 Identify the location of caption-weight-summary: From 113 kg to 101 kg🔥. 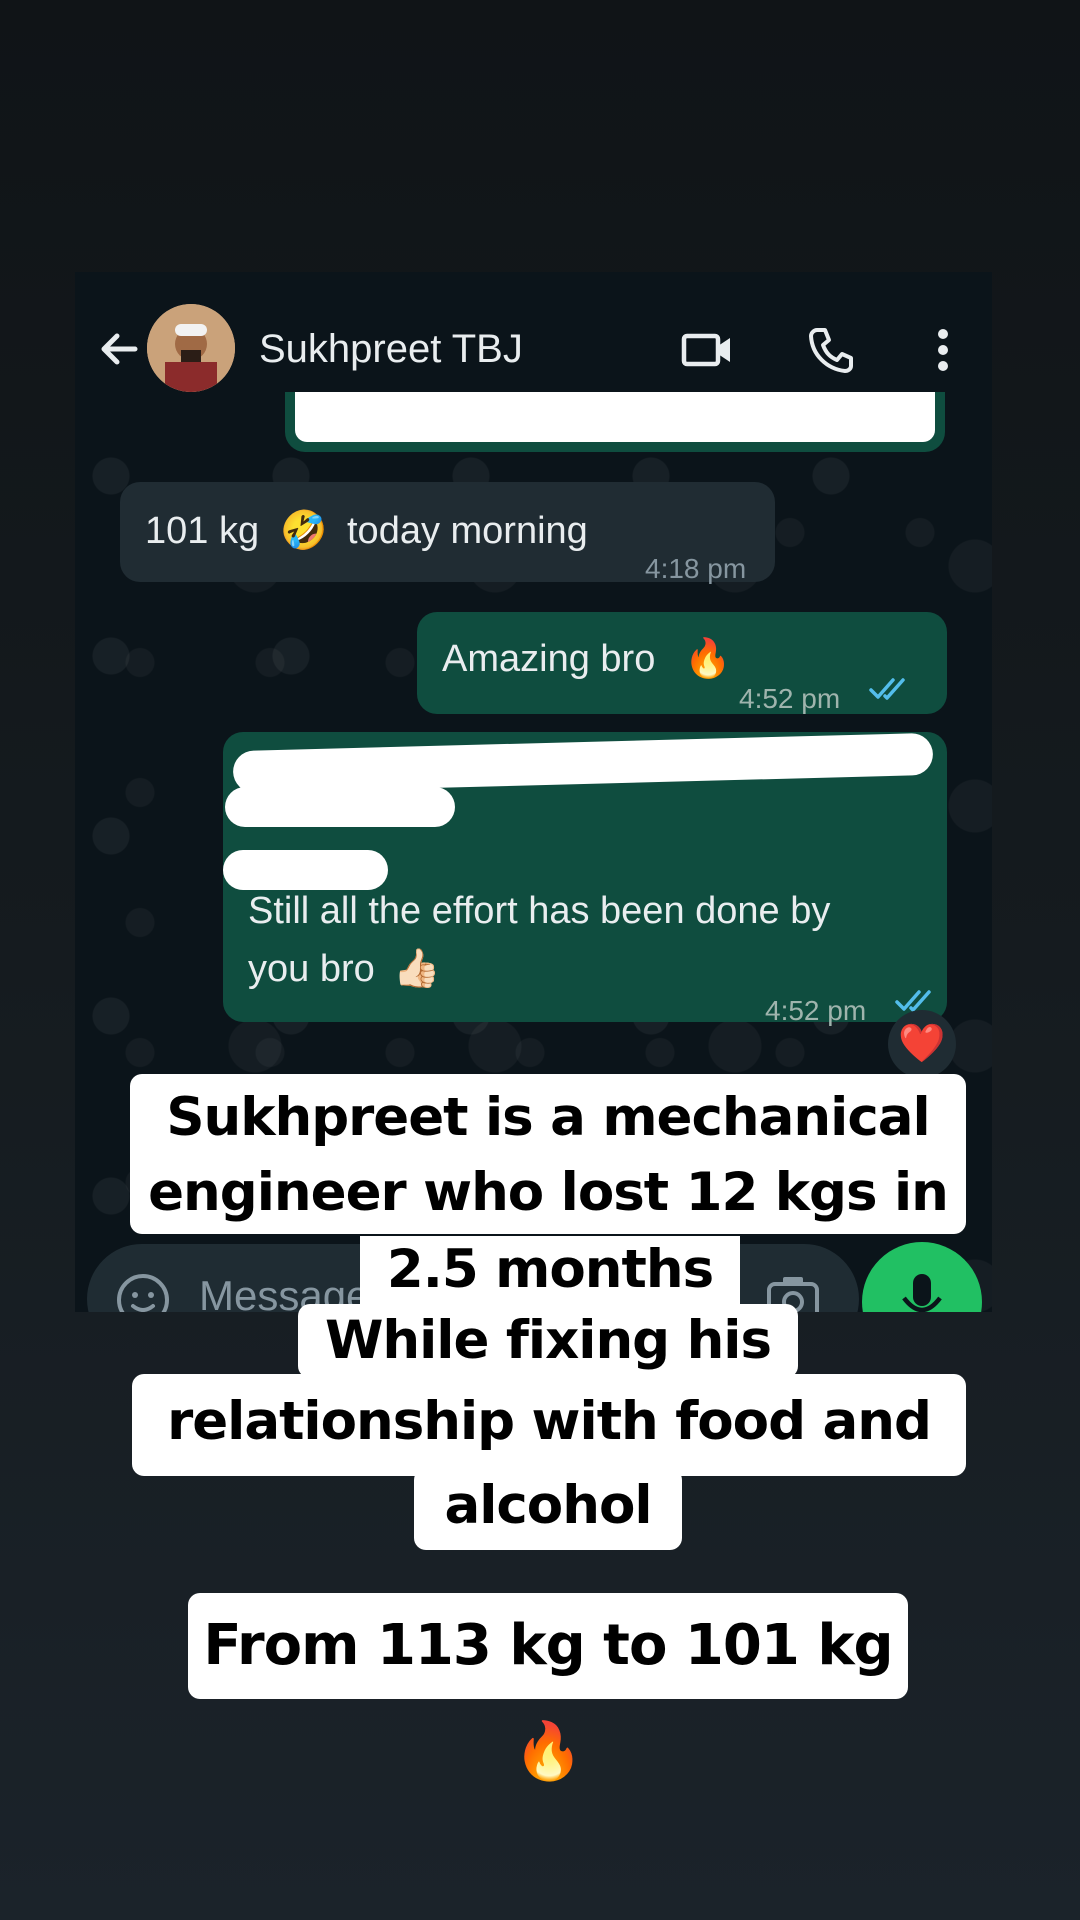
(548, 1688).